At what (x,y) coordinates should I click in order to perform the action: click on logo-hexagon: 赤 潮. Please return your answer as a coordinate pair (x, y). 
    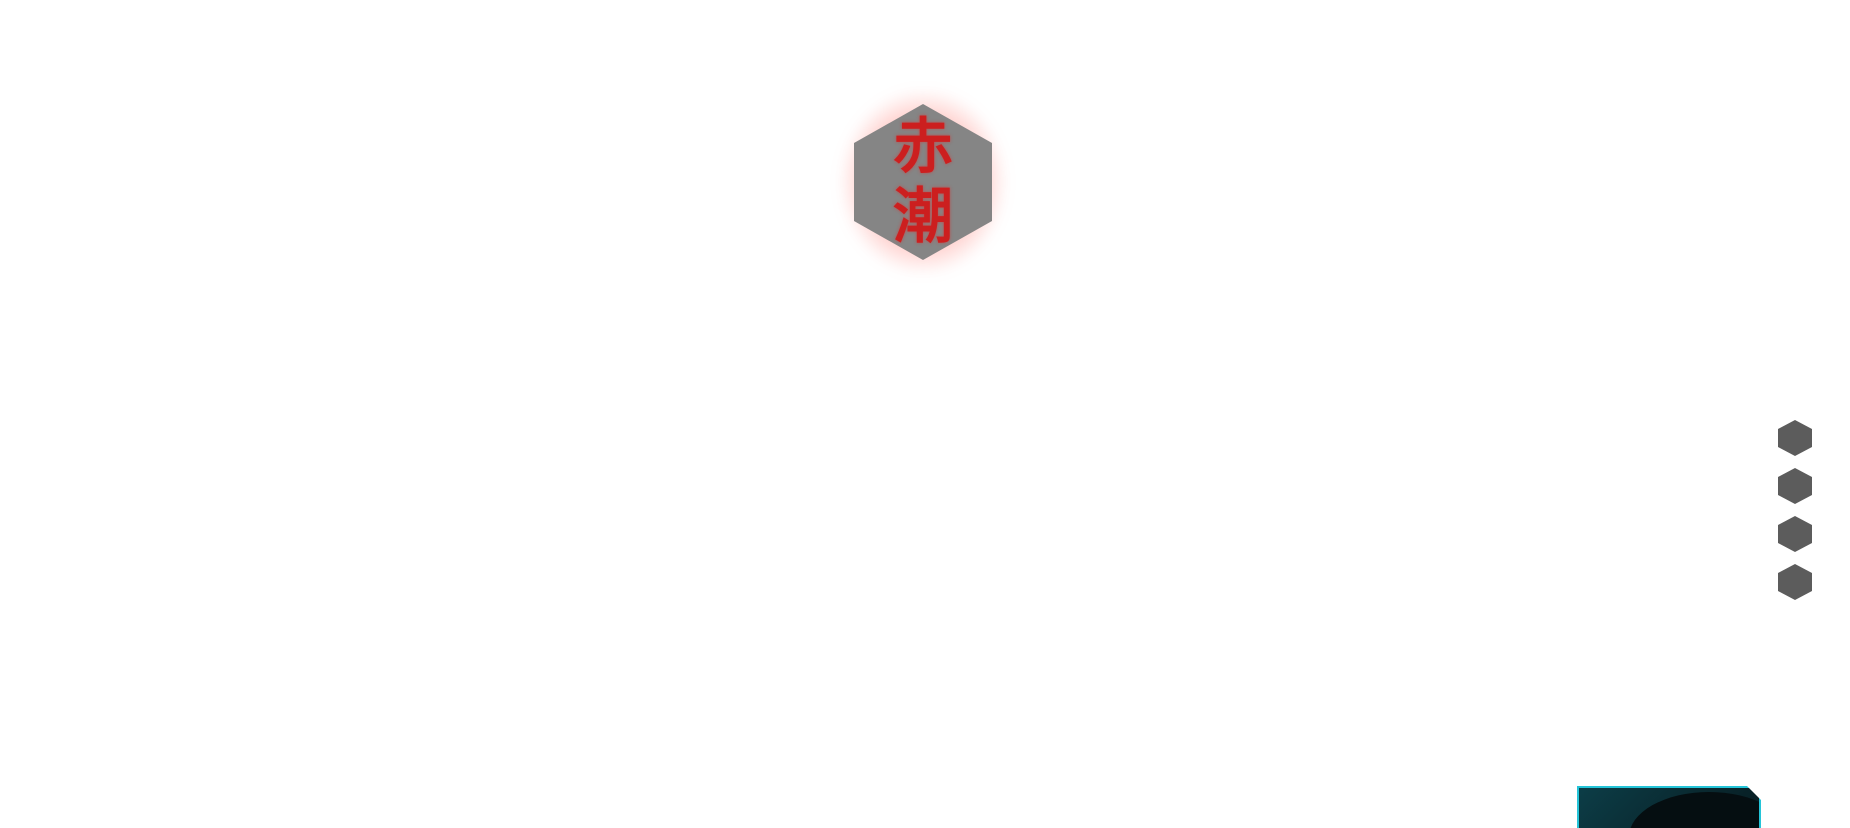
    Looking at the image, I should click on (923, 182).